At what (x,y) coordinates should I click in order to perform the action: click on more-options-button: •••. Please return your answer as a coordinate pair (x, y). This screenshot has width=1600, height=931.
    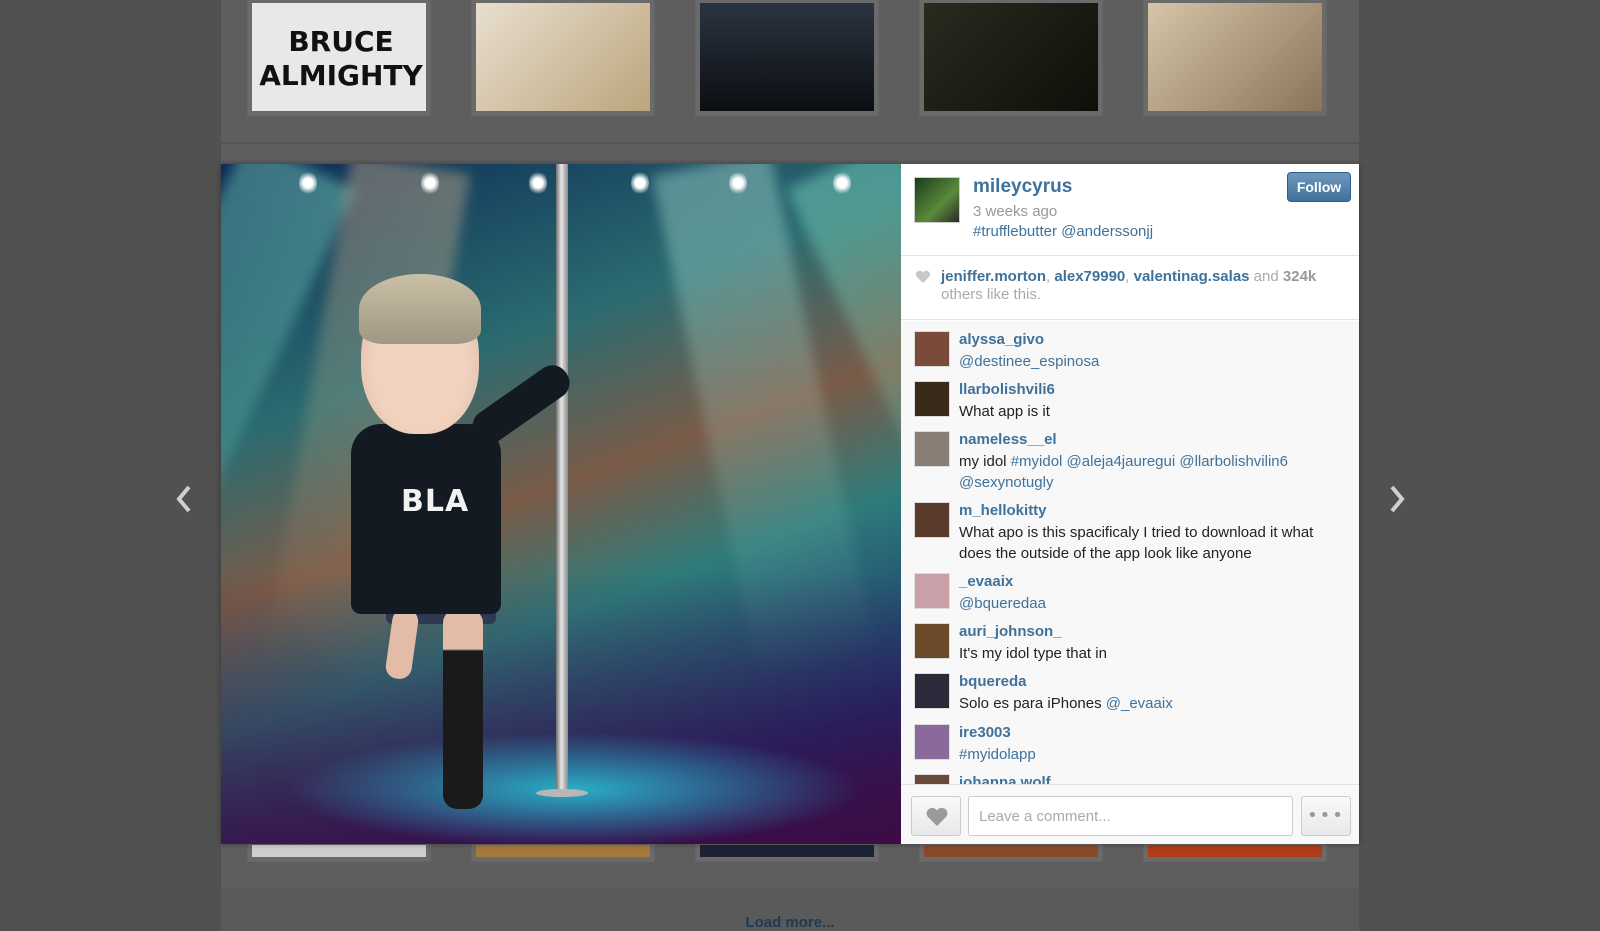
    Looking at the image, I should click on (1326, 816).